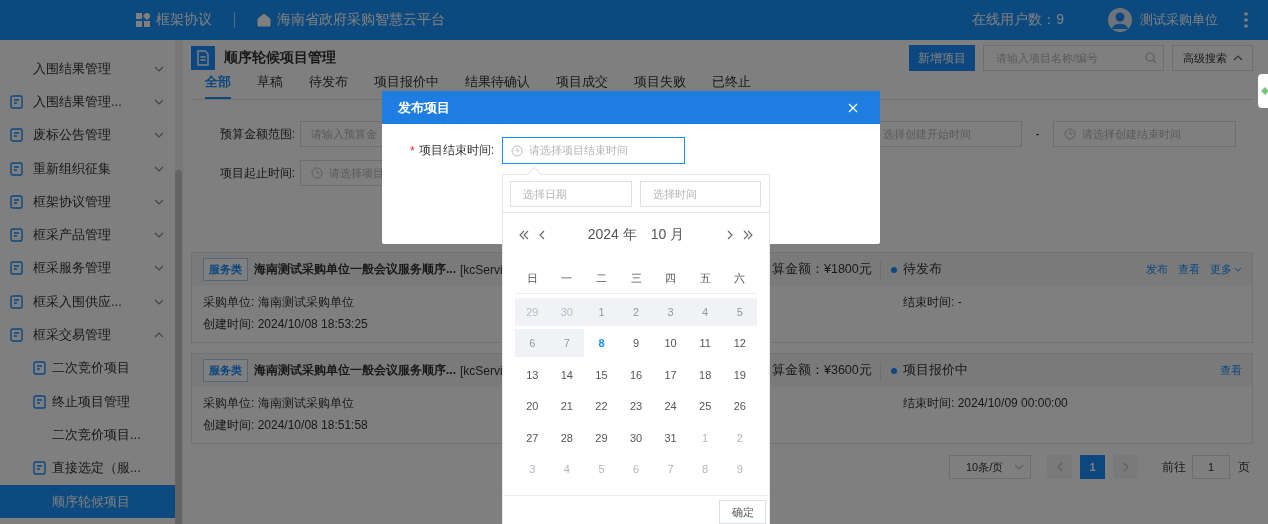 This screenshot has height=524, width=1268. Describe the element at coordinates (406, 85) in the screenshot. I see `tab: 项目报价中` at that location.